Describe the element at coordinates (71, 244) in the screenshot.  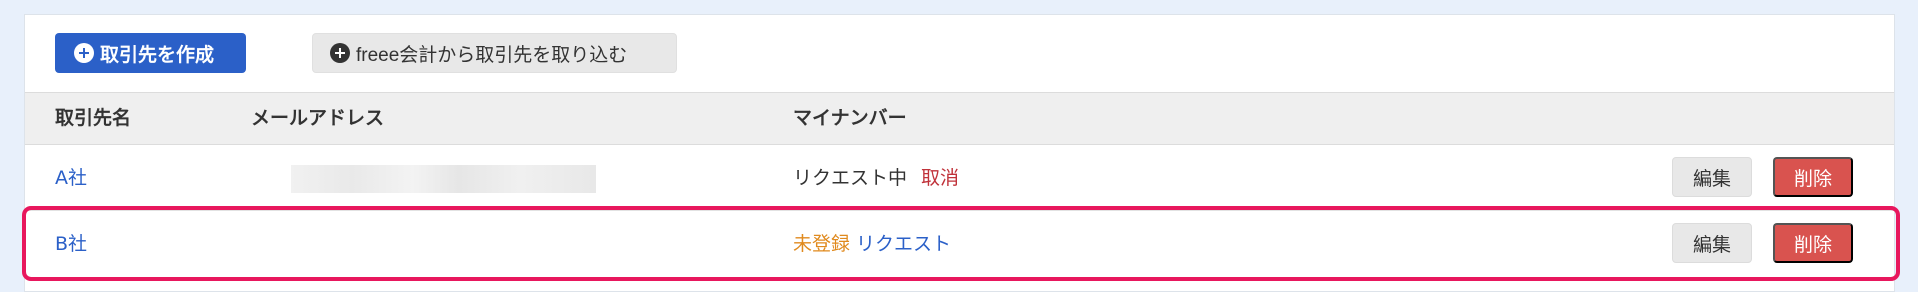
I see `partner-name-link: B社` at that location.